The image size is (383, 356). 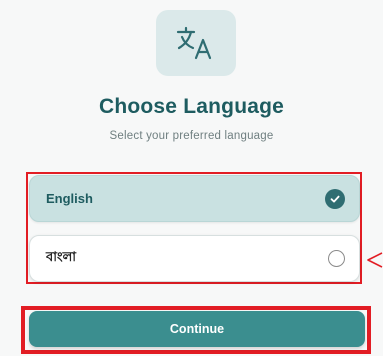 I want to click on arrow-left-icon, so click(x=375, y=260).